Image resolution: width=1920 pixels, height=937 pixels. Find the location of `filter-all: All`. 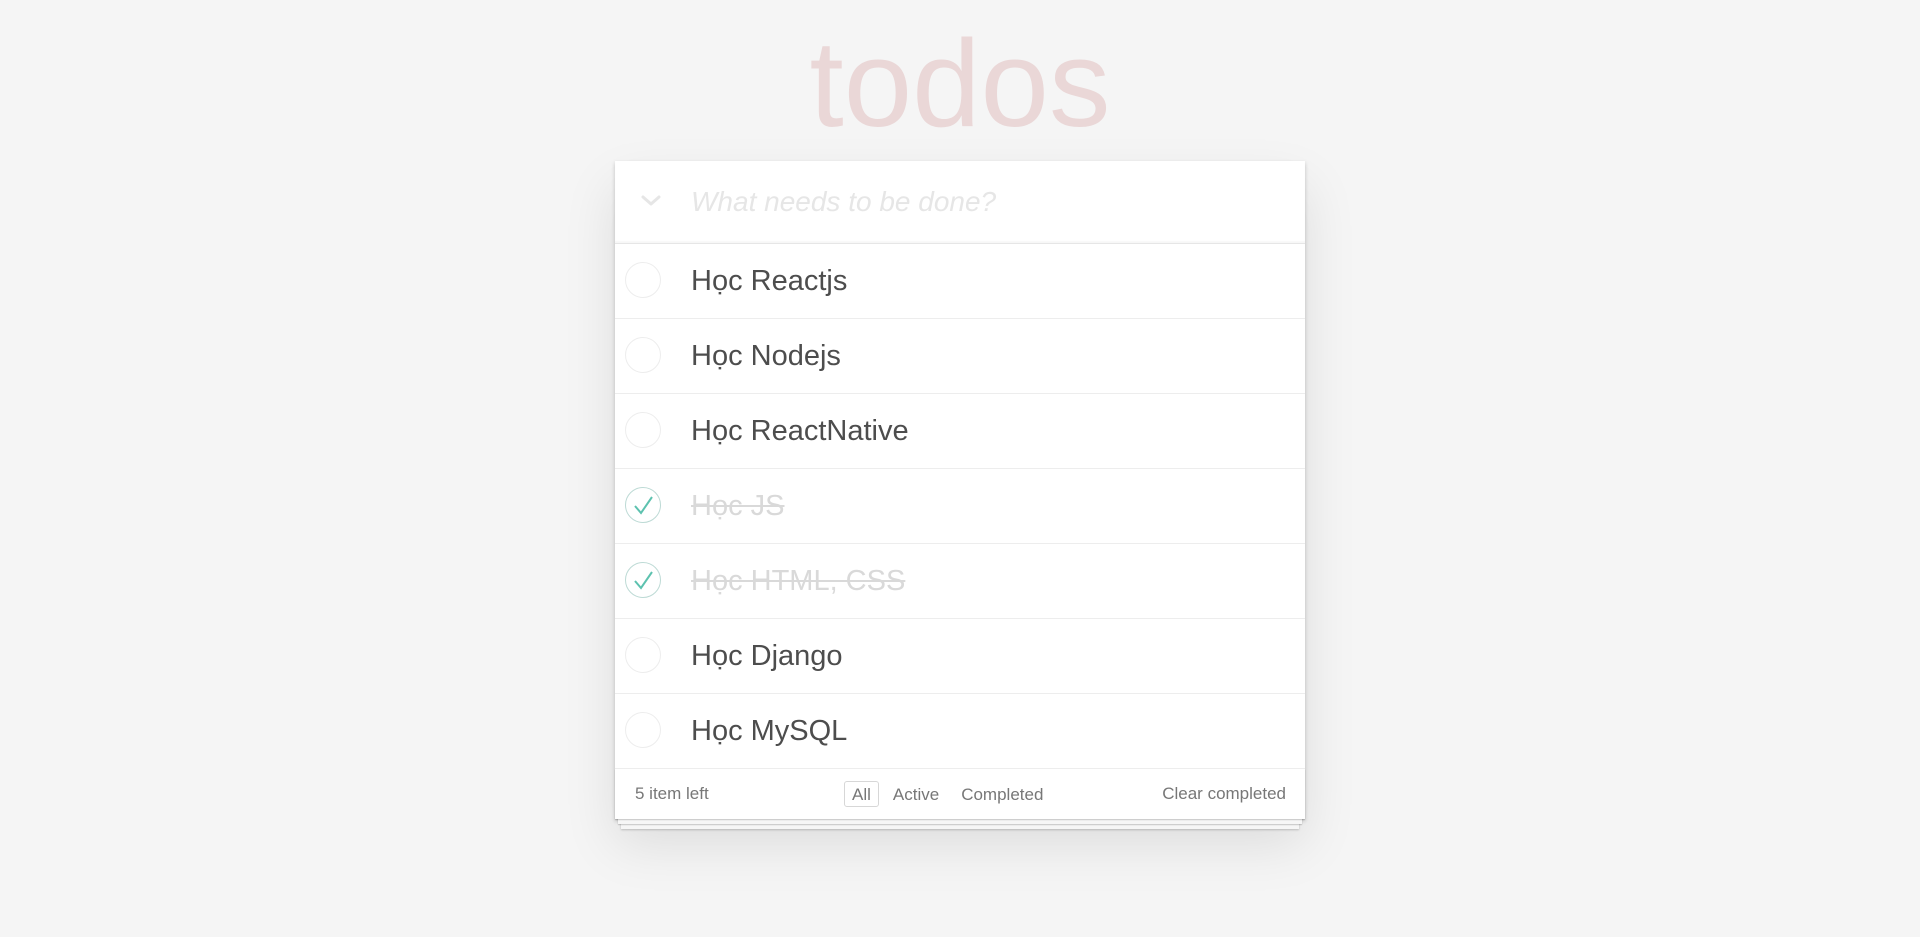

filter-all: All is located at coordinates (861, 794).